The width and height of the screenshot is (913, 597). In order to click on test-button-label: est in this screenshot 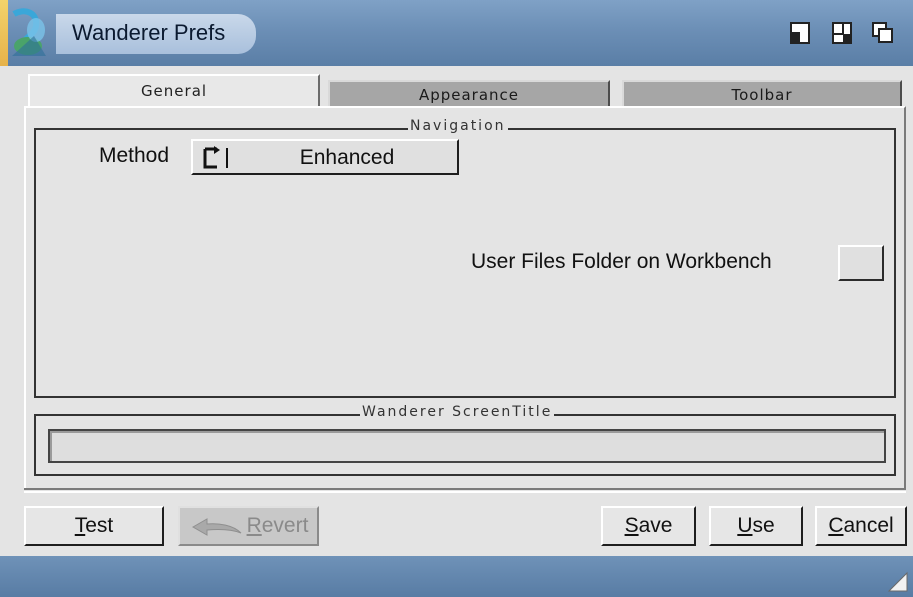, I will do `click(99, 525)`.